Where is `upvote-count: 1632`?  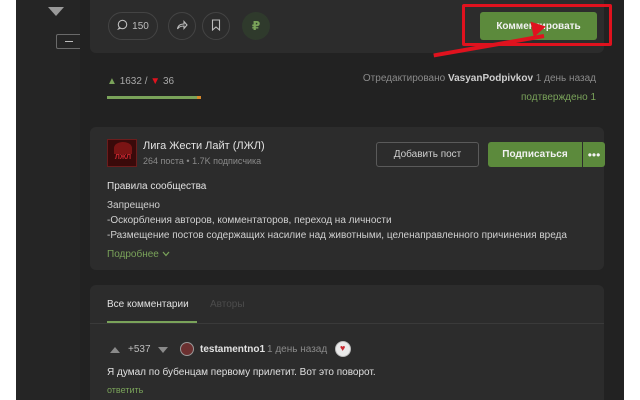
upvote-count: 1632 is located at coordinates (130, 81).